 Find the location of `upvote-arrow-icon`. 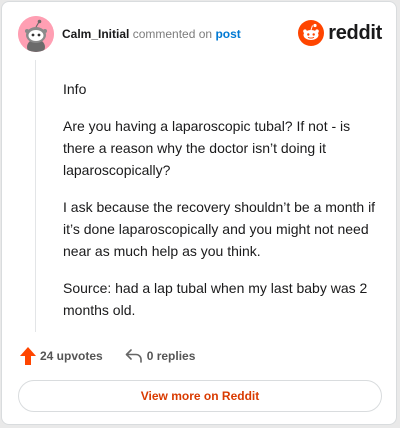

upvote-arrow-icon is located at coordinates (28, 356).